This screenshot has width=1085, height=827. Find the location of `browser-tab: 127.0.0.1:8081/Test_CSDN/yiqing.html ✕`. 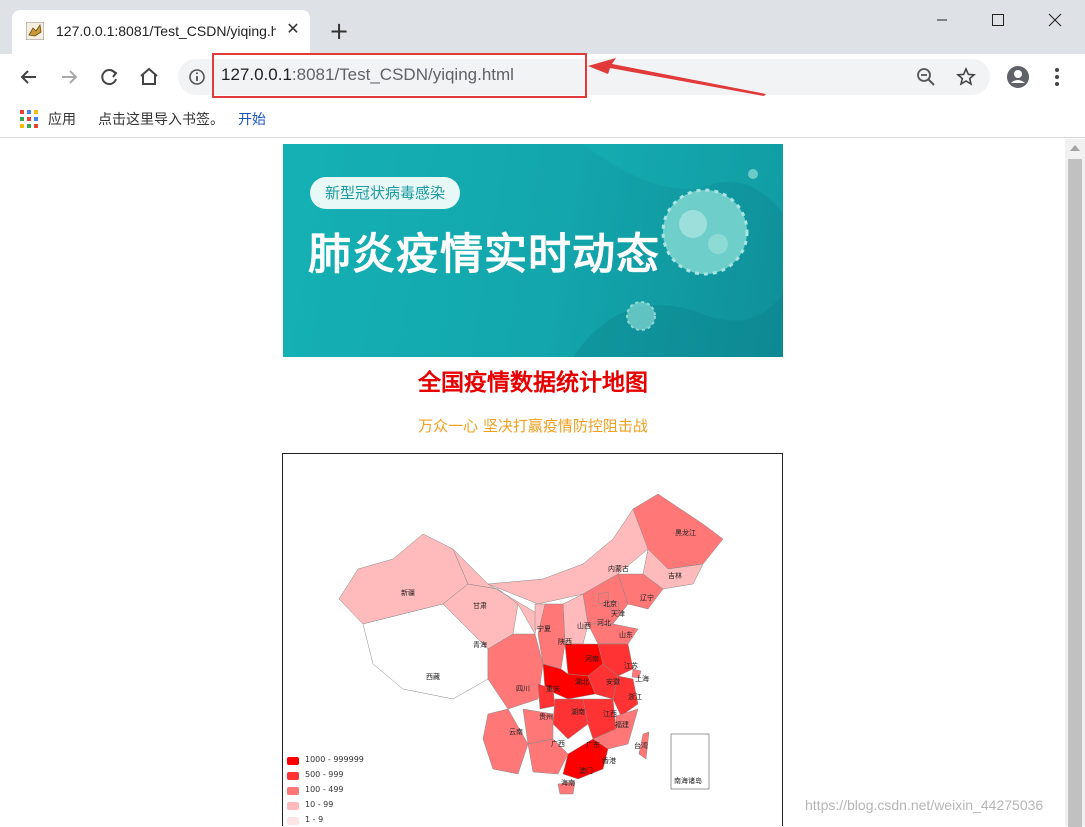

browser-tab: 127.0.0.1:8081/Test_CSDN/yiqing.html ✕ is located at coordinates (161, 32).